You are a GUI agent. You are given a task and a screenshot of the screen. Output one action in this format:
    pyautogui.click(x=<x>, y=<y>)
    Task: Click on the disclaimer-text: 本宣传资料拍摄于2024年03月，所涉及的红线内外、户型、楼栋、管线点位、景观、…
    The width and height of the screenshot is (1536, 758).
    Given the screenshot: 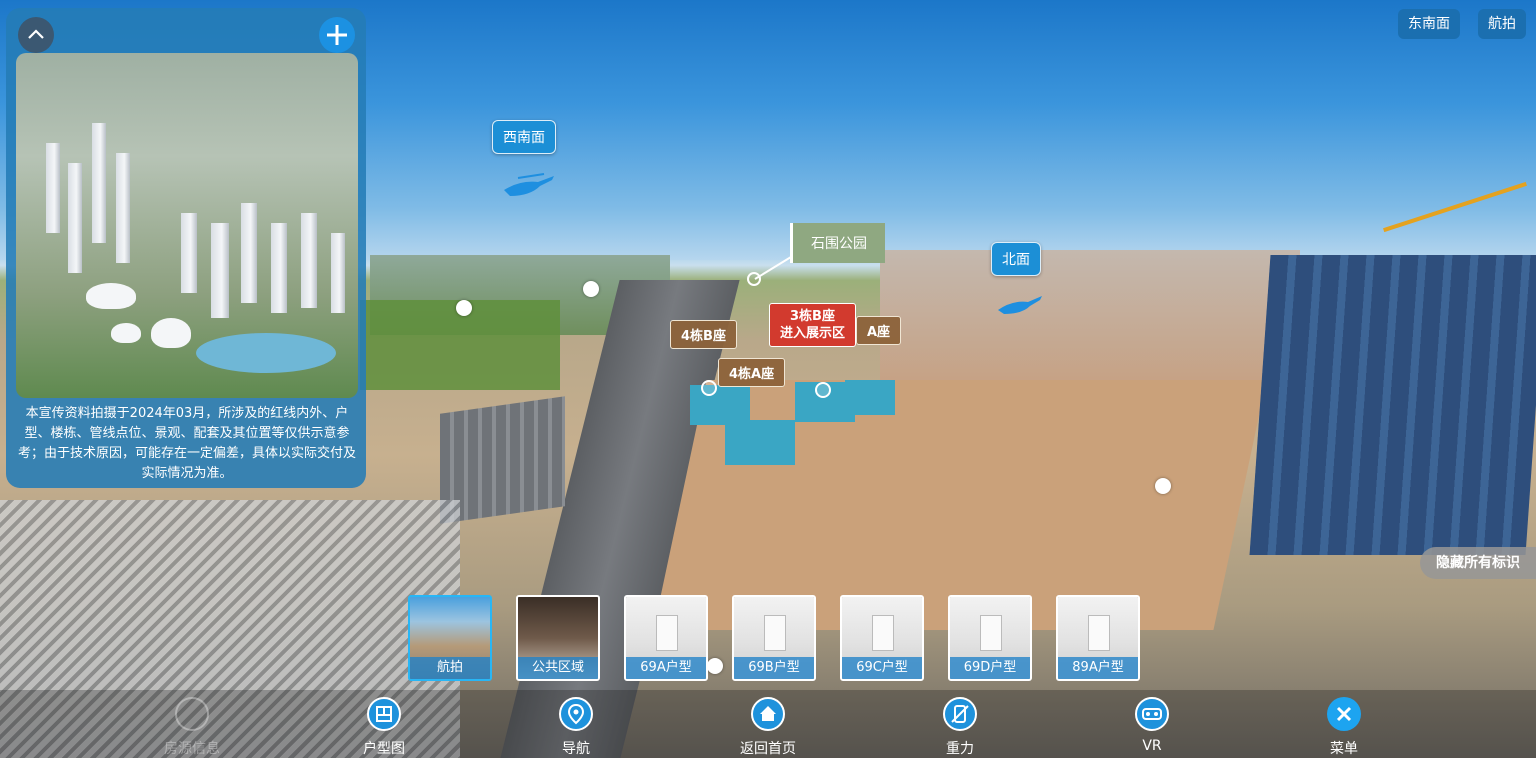 What is the action you would take?
    pyautogui.click(x=186, y=443)
    